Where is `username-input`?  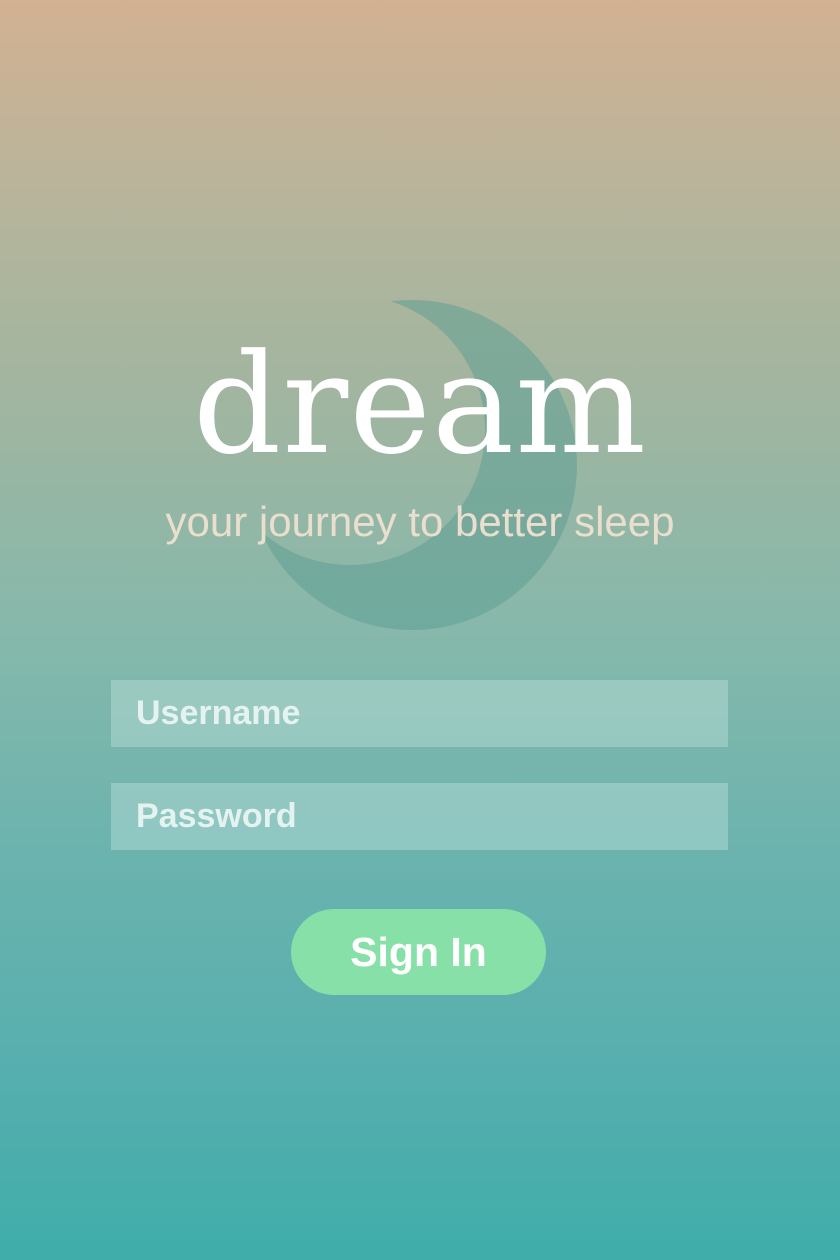
username-input is located at coordinates (419, 713).